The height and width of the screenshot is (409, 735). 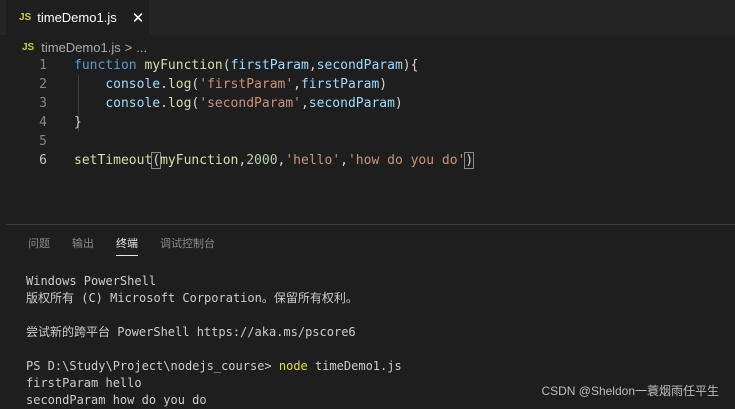 I want to click on breadcrumb-file: timeDemo1.js, so click(x=80, y=47).